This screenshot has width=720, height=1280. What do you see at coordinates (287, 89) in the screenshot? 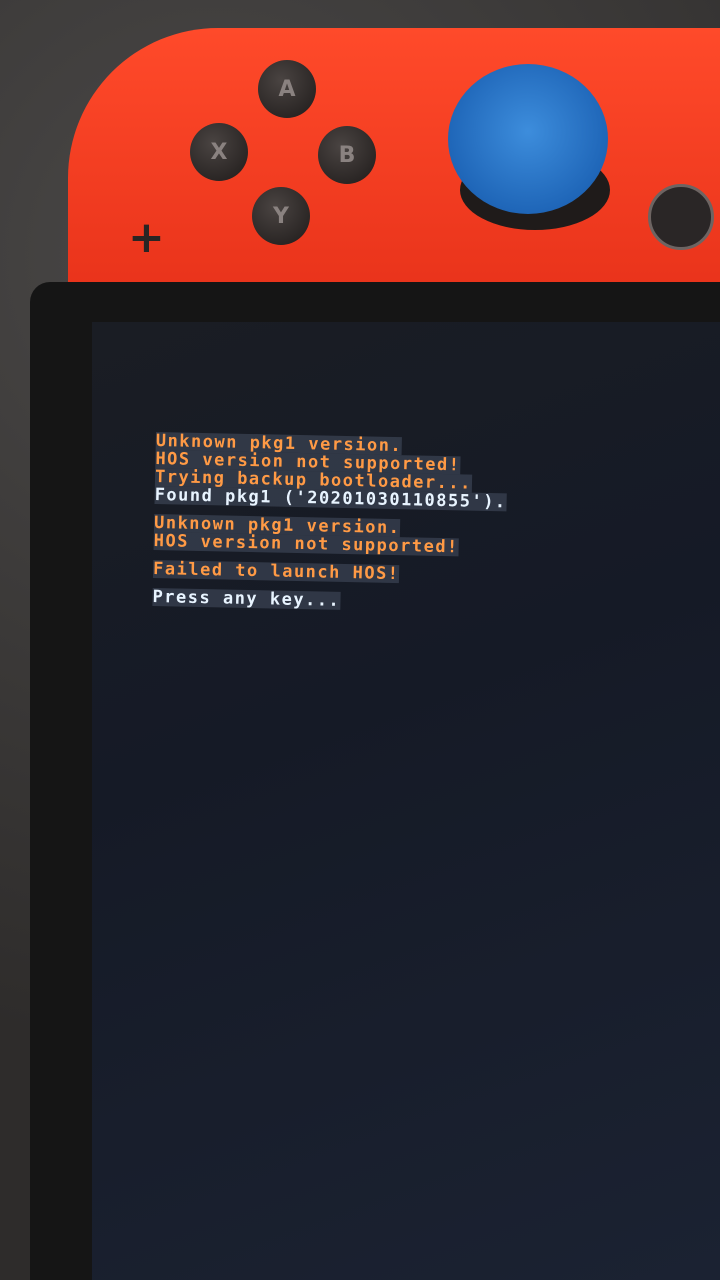
I see `a-button: A` at bounding box center [287, 89].